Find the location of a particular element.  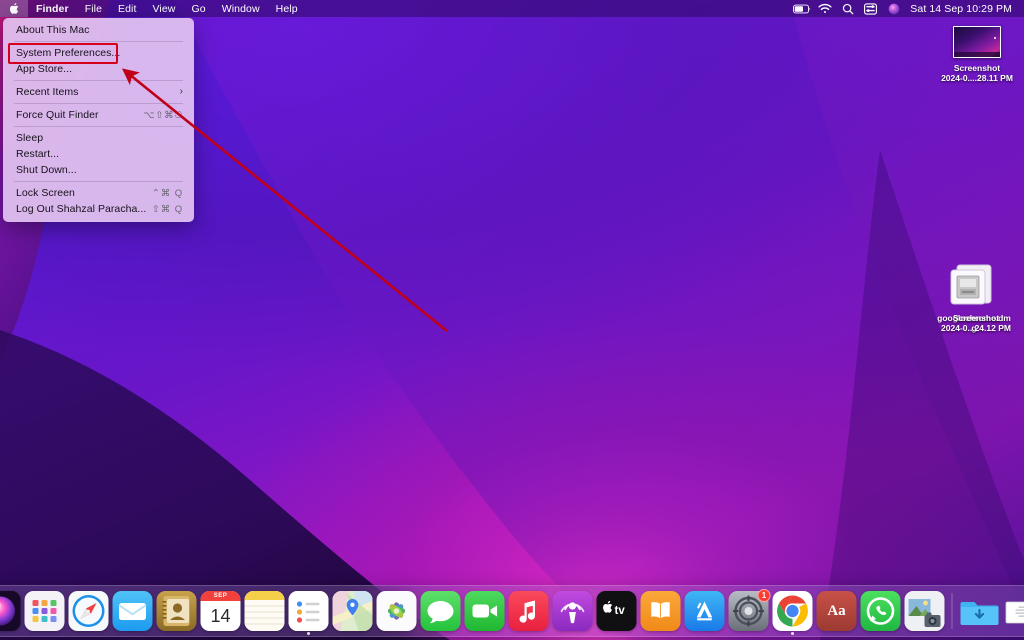

dock-item-image-capture is located at coordinates (925, 611).